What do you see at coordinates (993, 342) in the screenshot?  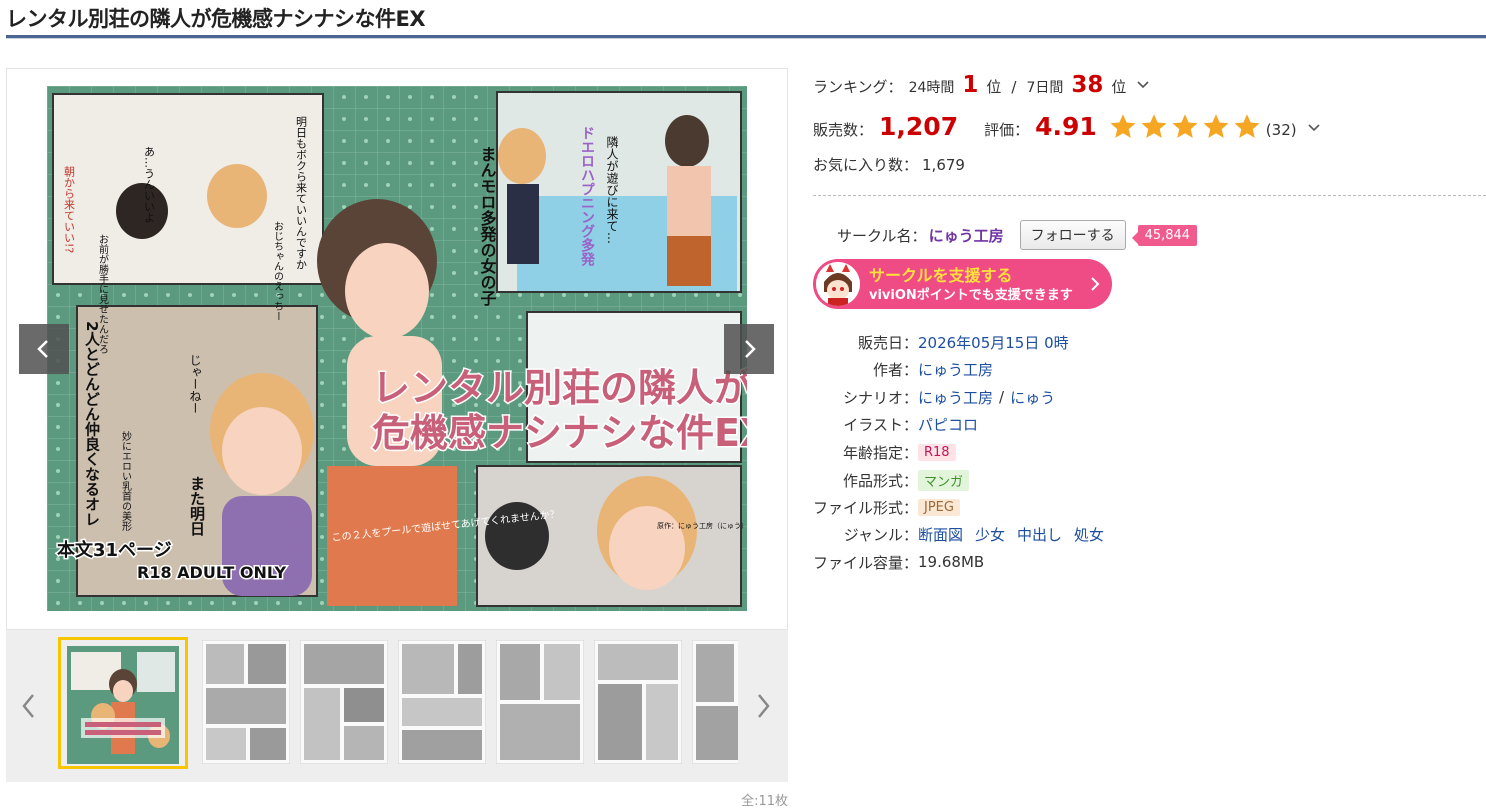 I see `release-date-link: 2026年05月15日 0時` at bounding box center [993, 342].